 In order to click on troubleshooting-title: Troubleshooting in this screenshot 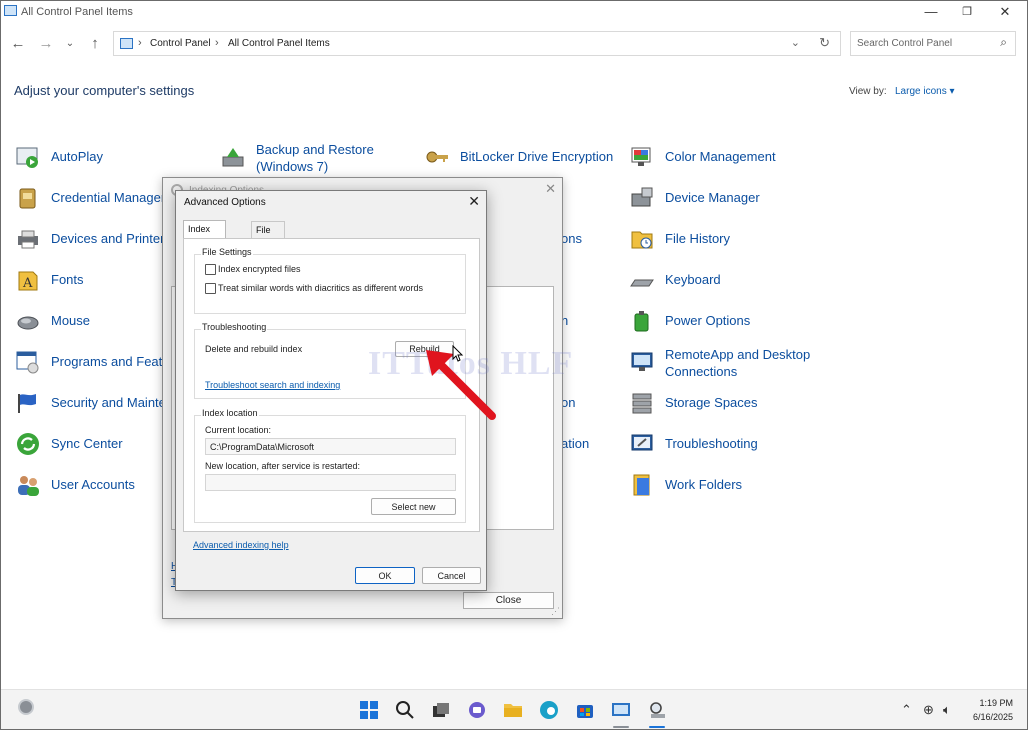, I will do `click(234, 327)`.